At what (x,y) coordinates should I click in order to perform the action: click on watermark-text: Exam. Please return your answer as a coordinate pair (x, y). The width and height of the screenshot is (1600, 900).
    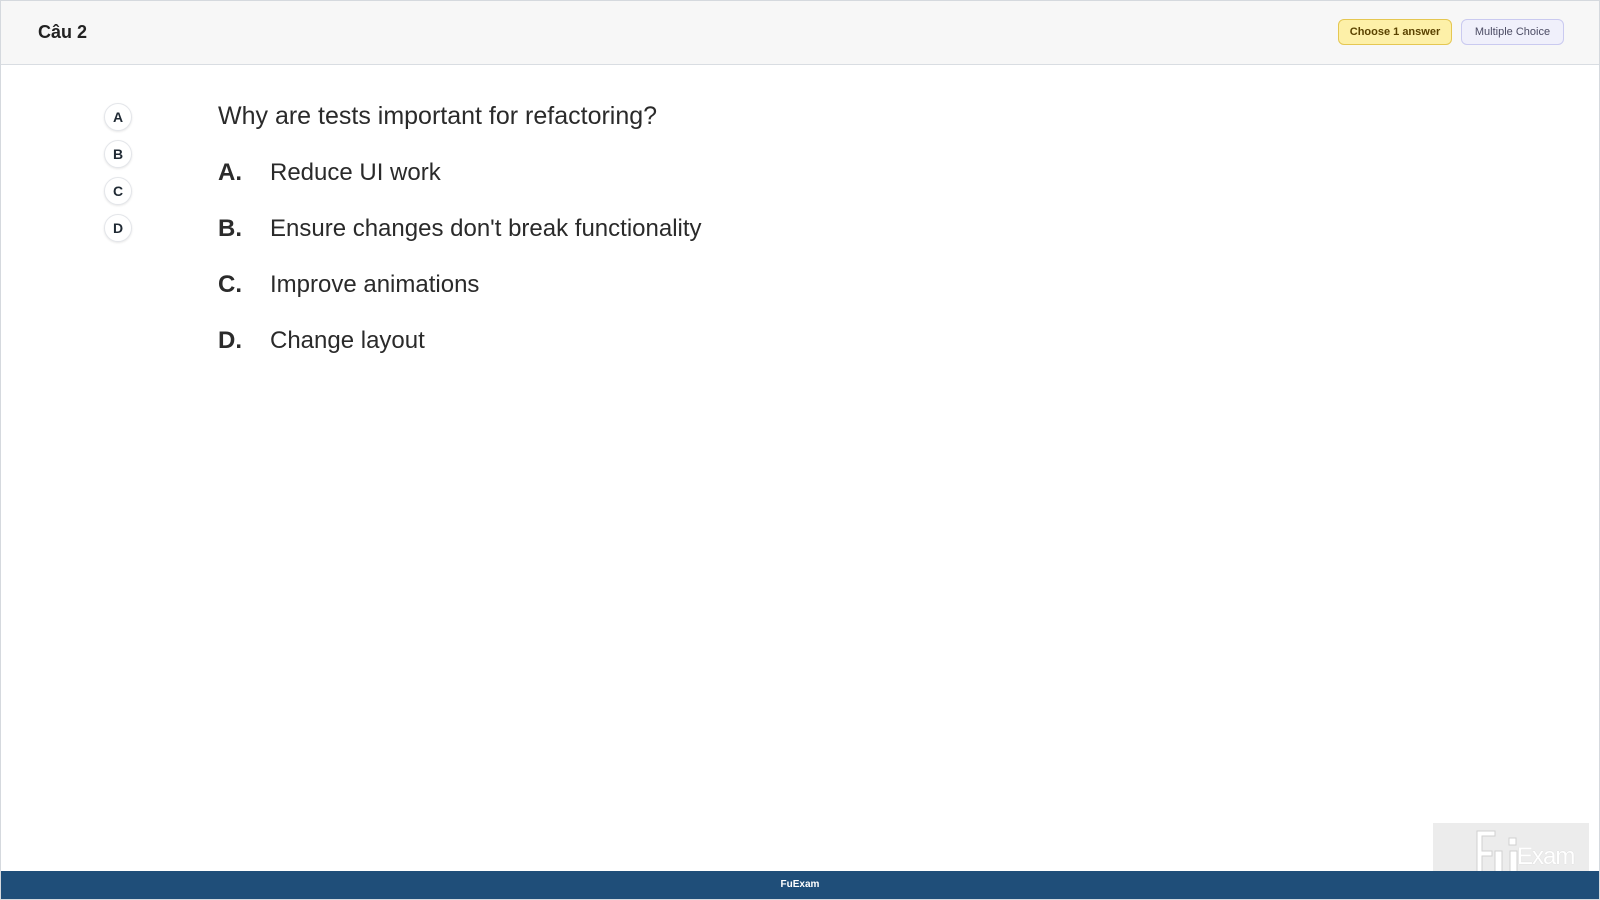
    Looking at the image, I should click on (1546, 856).